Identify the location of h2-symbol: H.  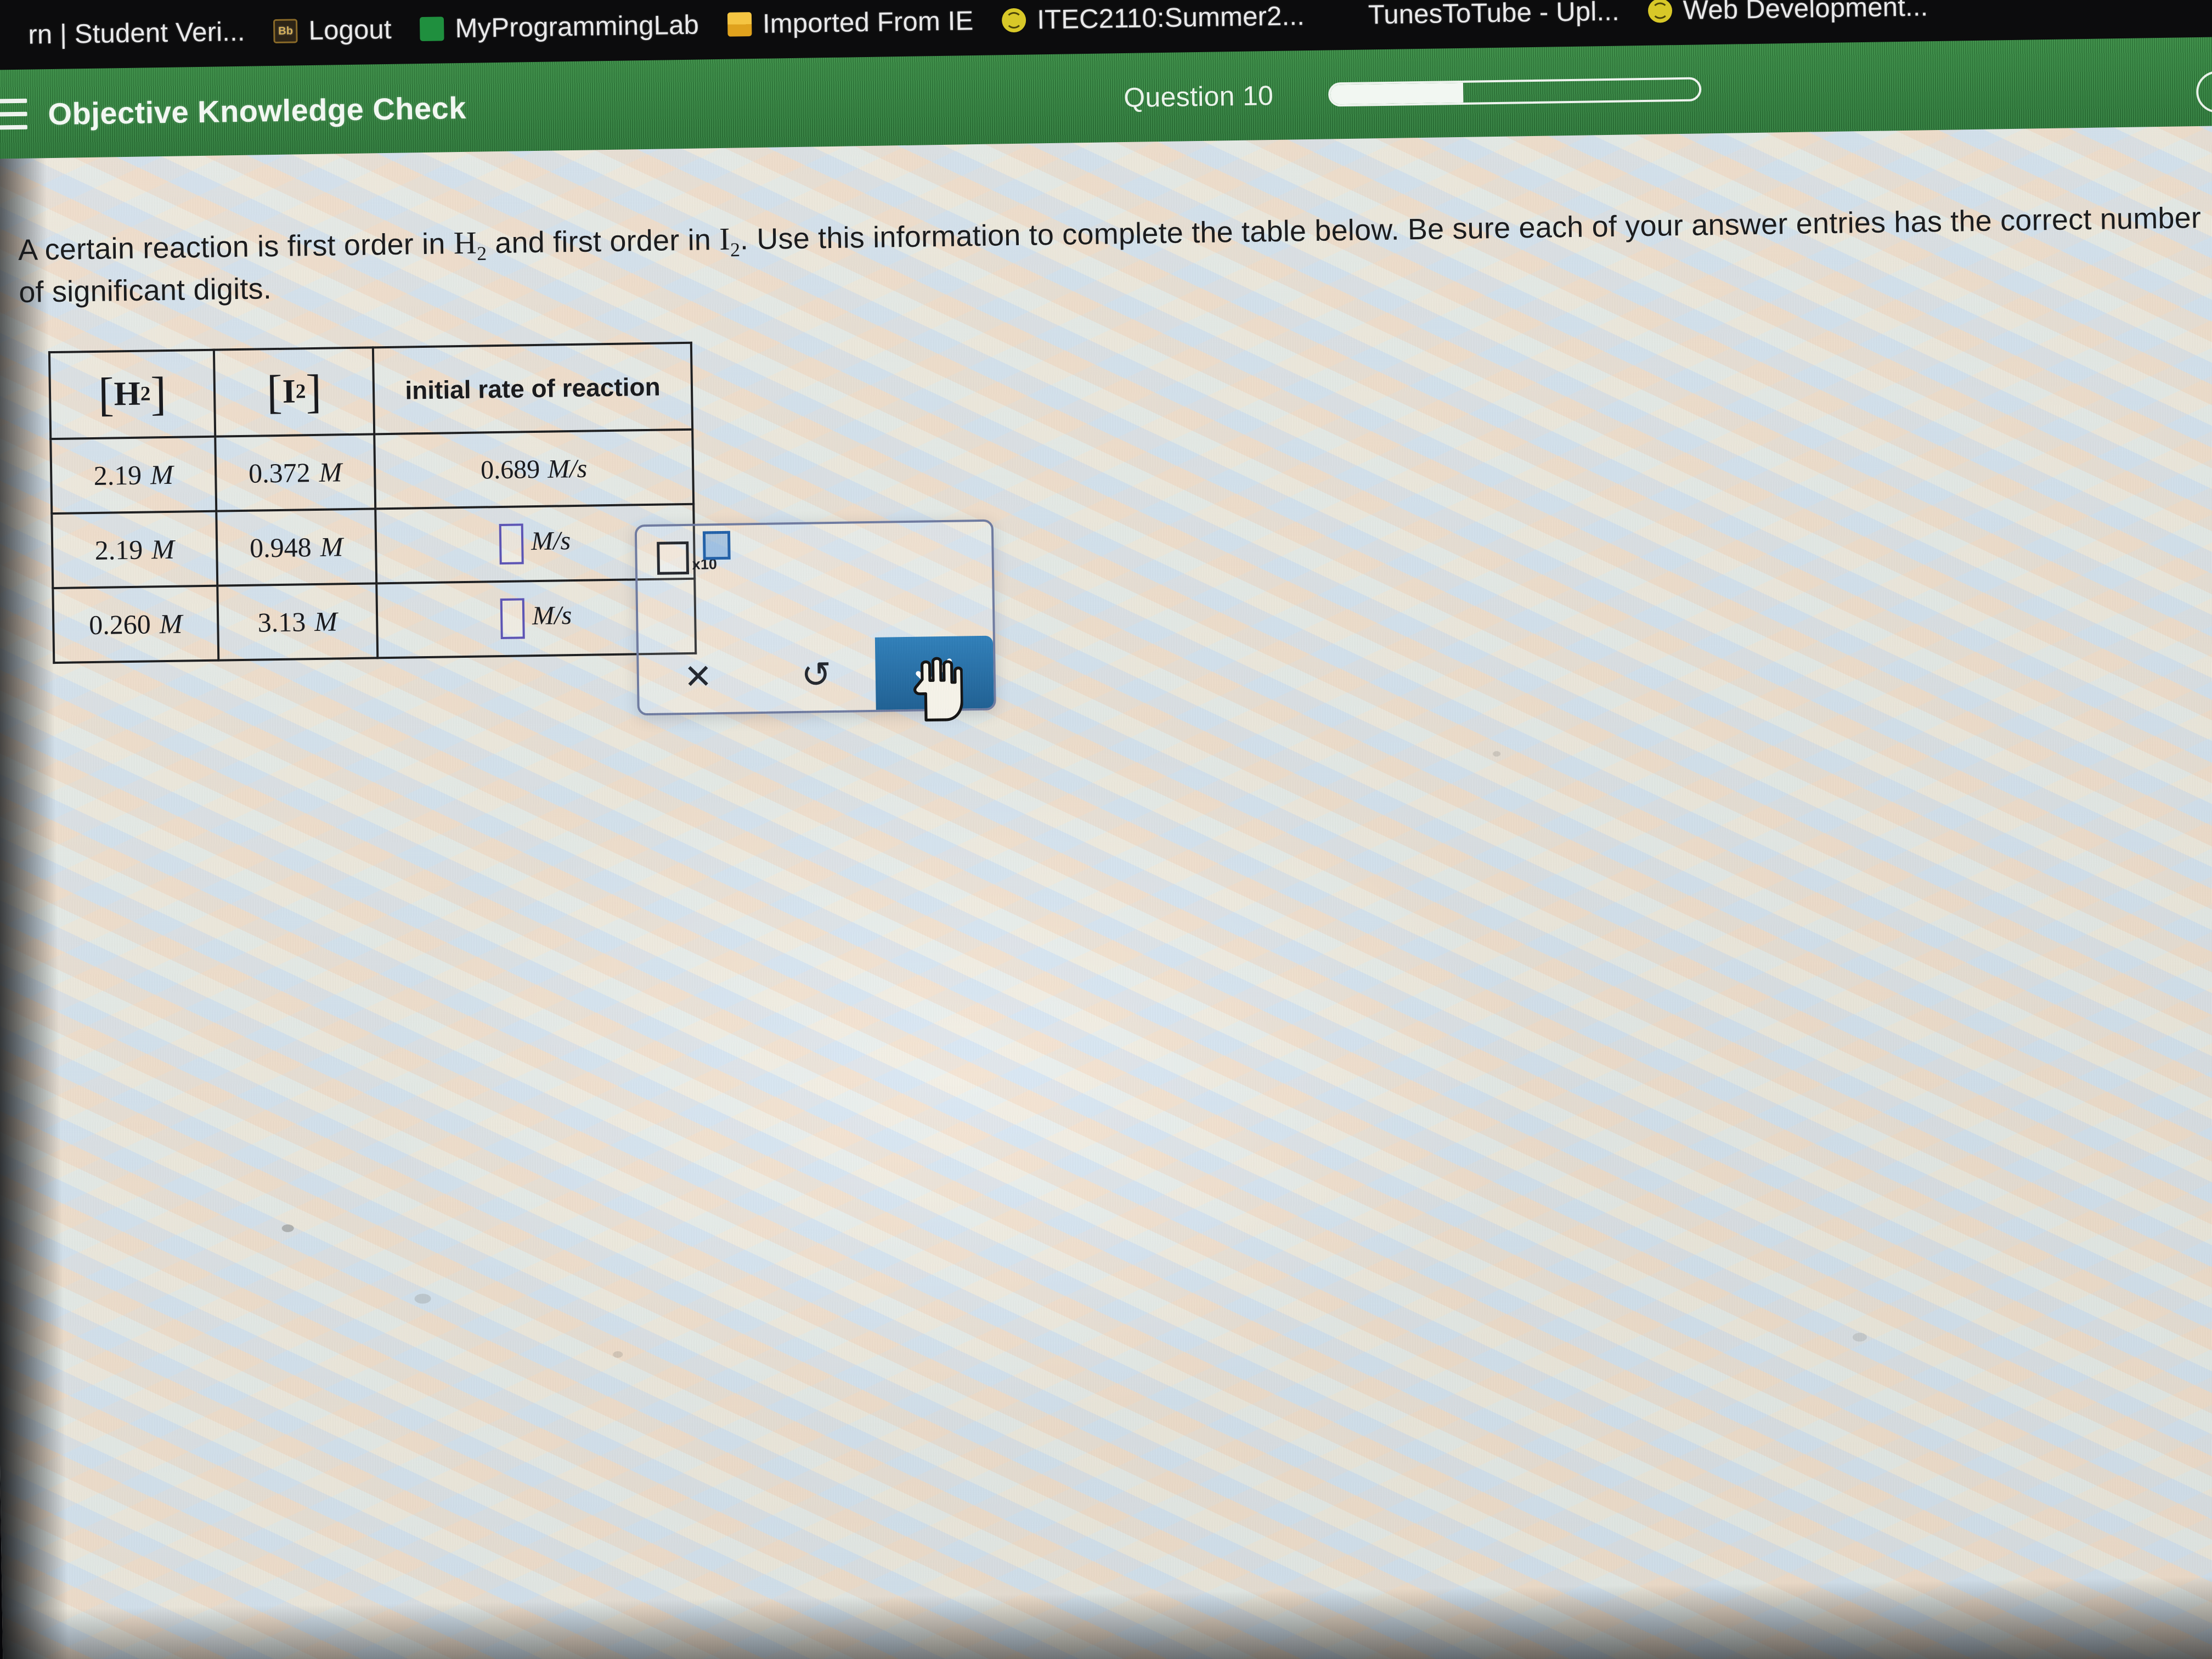
(128, 394).